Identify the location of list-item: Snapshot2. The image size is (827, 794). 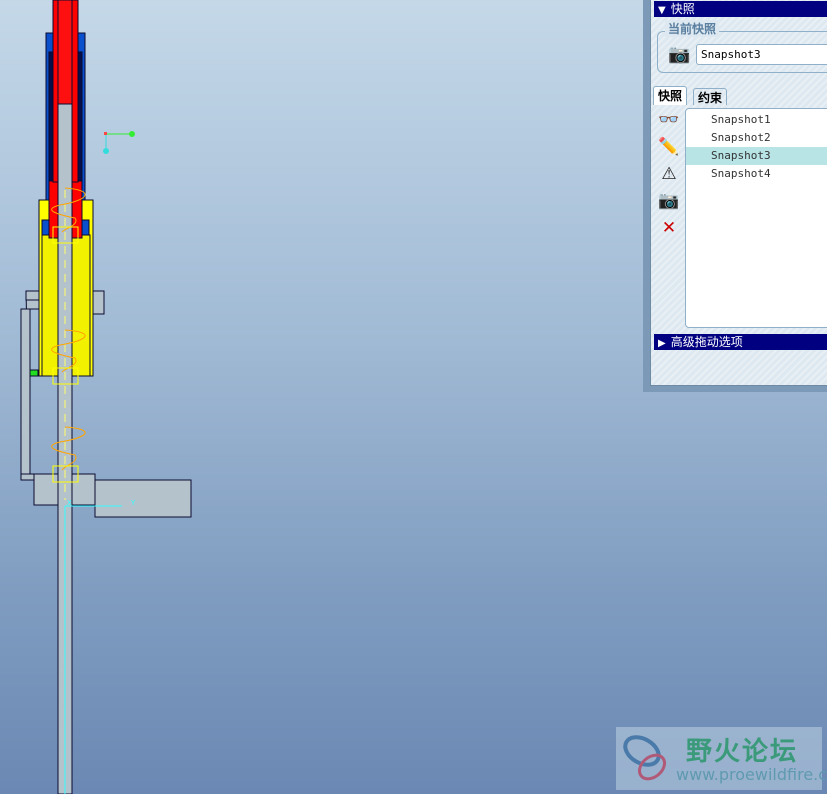
(756, 138).